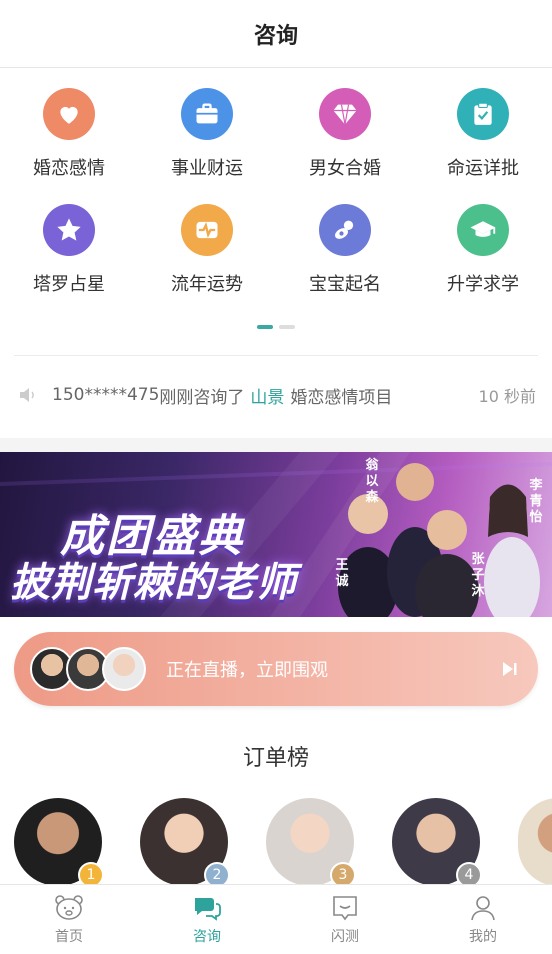 The image size is (552, 954). Describe the element at coordinates (207, 284) in the screenshot. I see `category-label: 流年运势` at that location.